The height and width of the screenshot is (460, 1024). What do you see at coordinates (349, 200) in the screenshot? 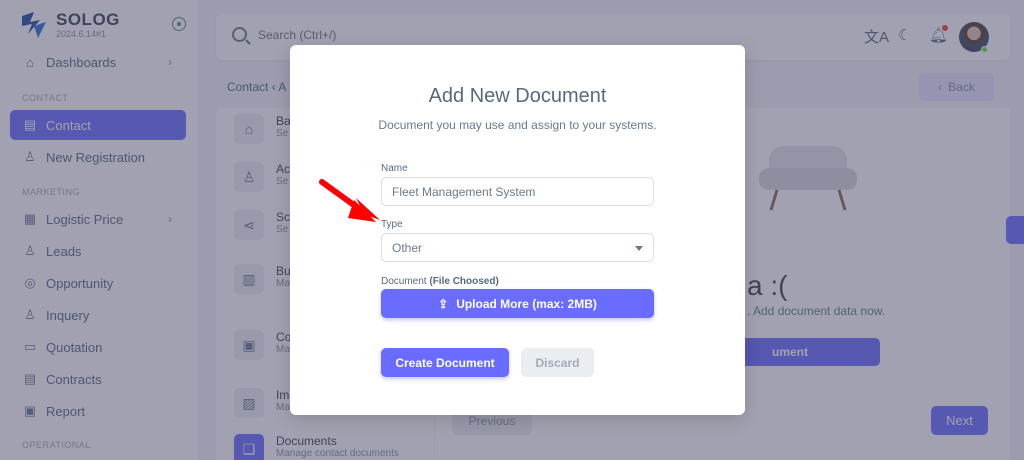
I see `annotation-arrow-icon` at bounding box center [349, 200].